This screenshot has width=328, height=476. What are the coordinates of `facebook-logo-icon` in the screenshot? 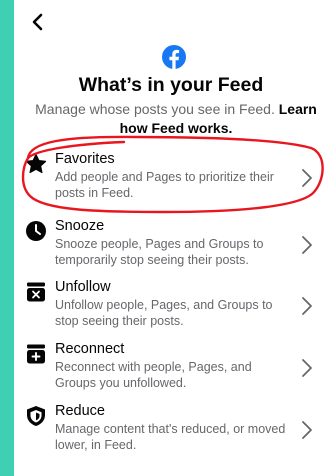 It's located at (174, 57).